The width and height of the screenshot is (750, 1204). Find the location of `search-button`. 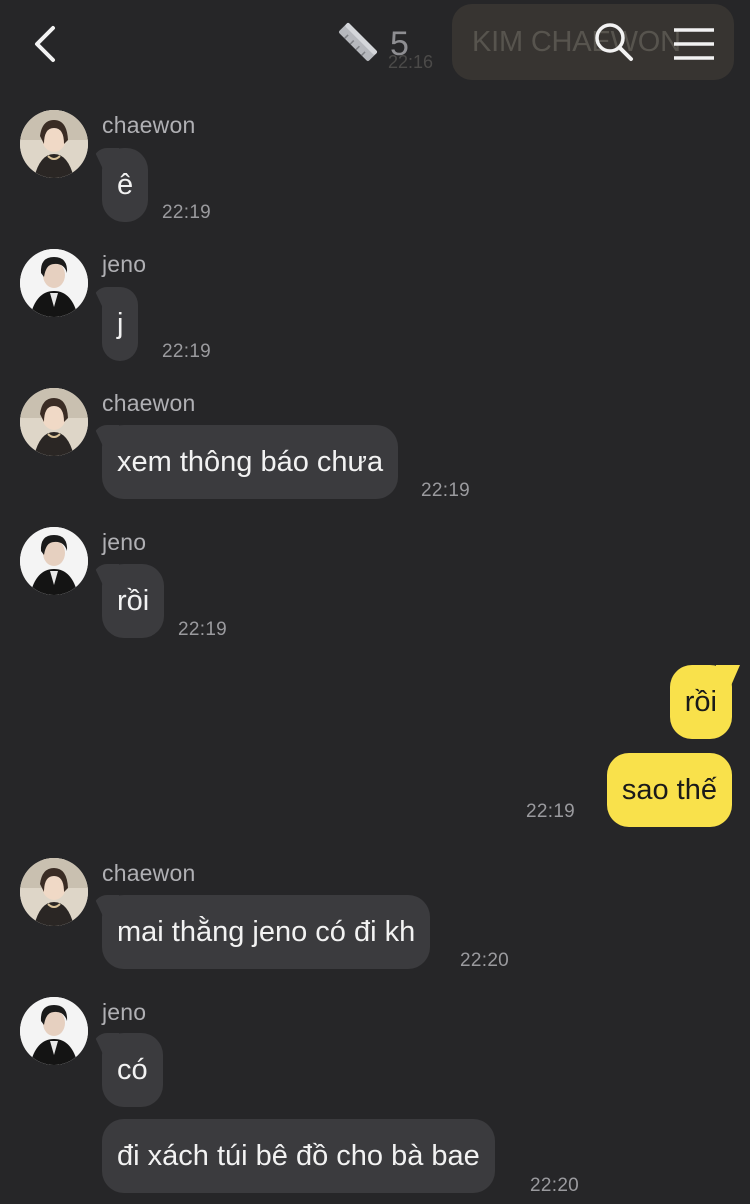

search-button is located at coordinates (614, 42).